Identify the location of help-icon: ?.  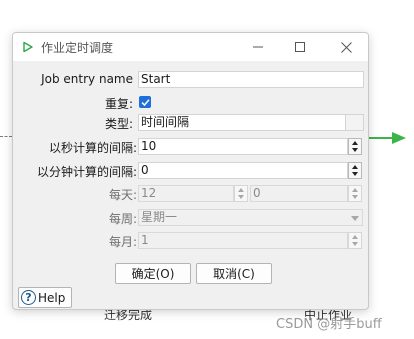
(28, 297).